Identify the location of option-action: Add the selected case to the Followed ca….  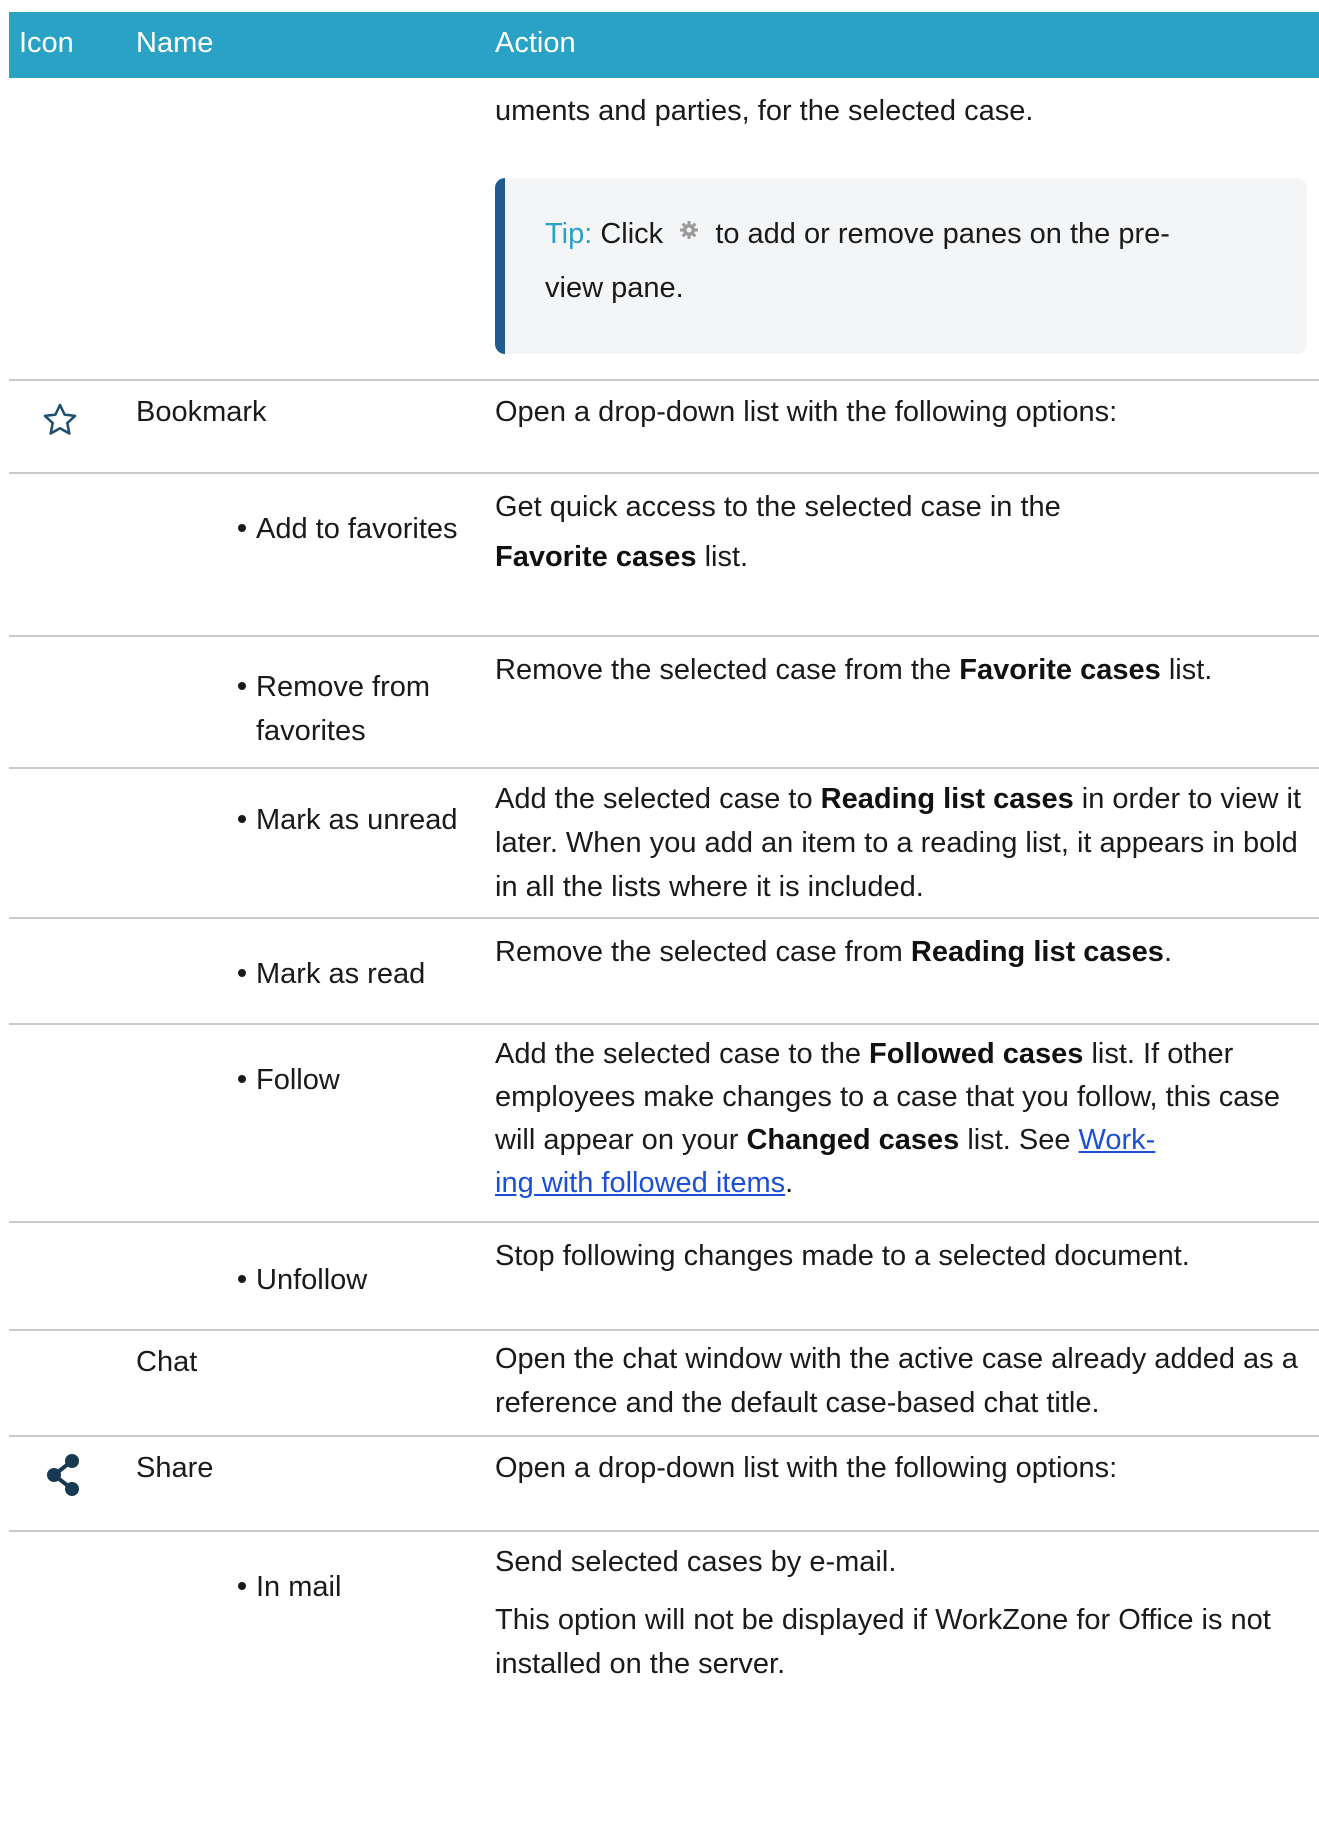
(888, 1118).